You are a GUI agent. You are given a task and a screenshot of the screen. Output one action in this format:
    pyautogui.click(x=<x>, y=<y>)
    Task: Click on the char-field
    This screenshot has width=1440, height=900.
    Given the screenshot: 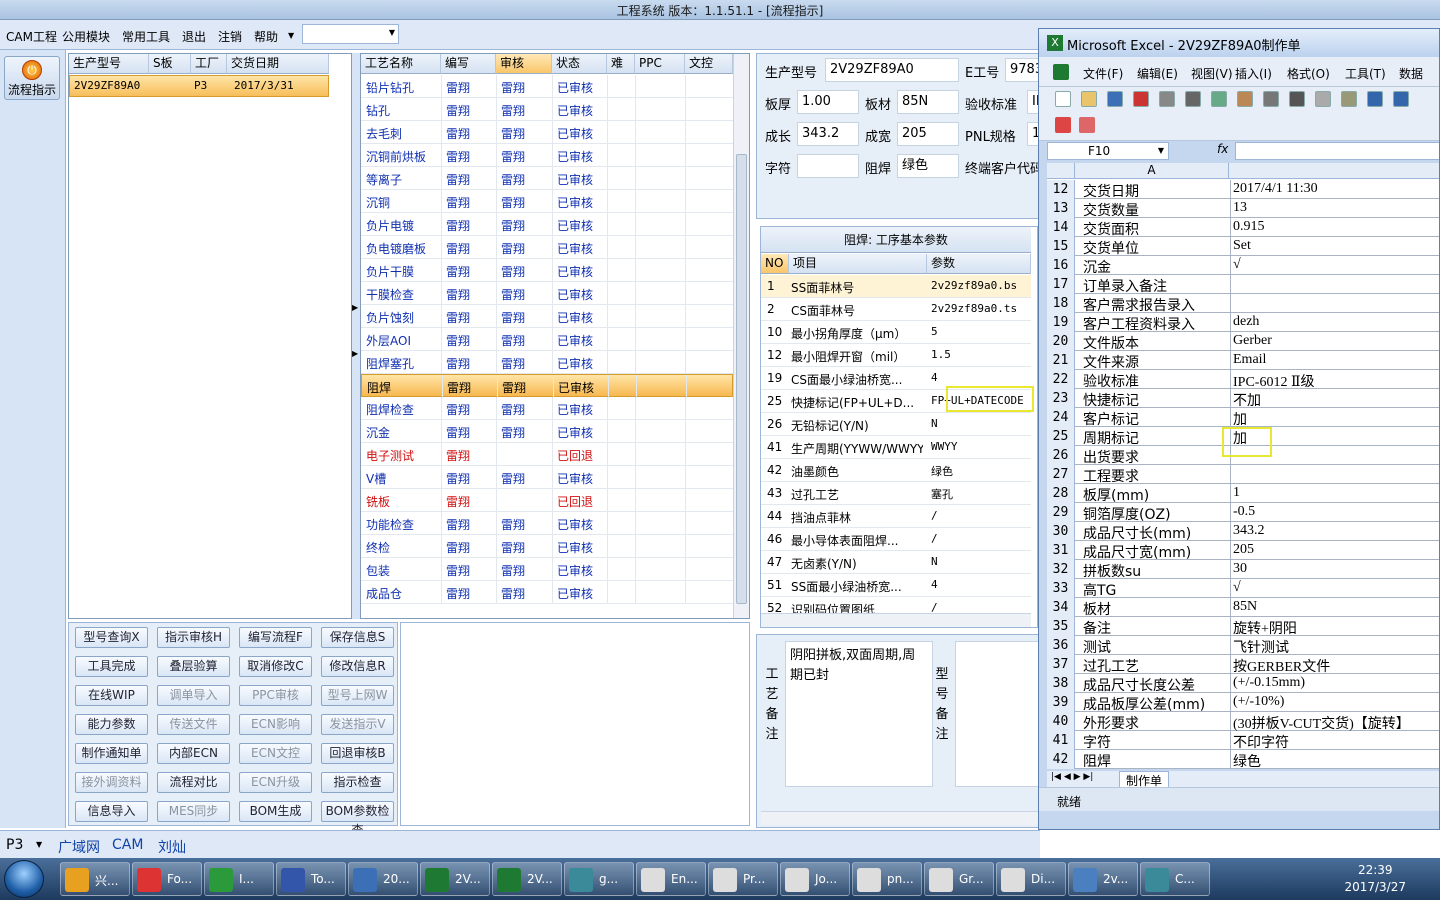 What is the action you would take?
    pyautogui.click(x=828, y=166)
    